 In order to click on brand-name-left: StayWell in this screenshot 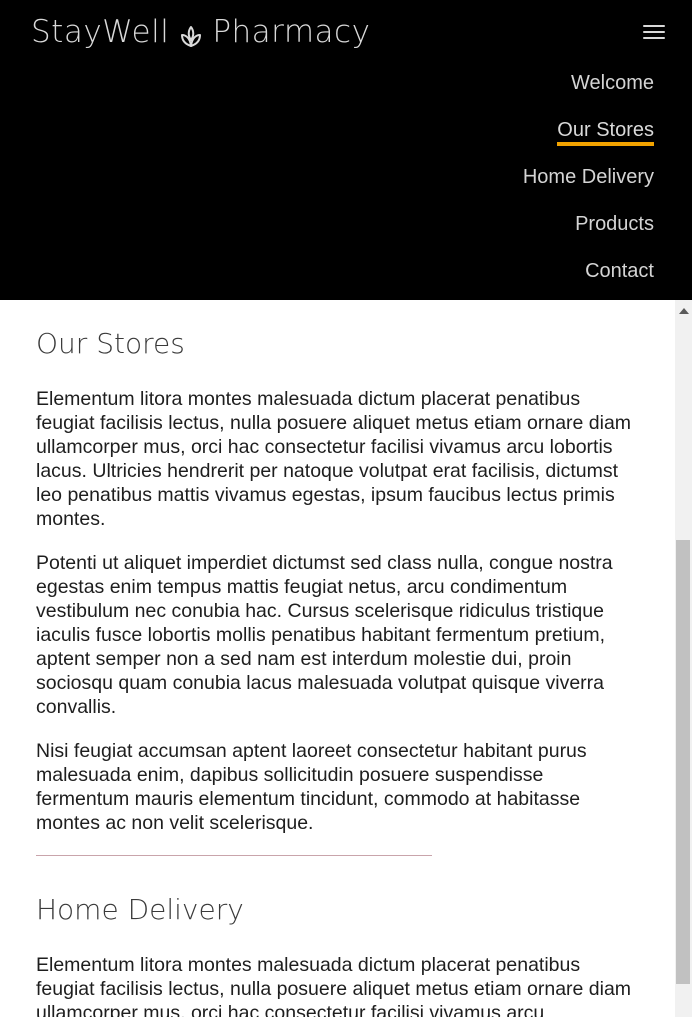, I will do `click(100, 32)`.